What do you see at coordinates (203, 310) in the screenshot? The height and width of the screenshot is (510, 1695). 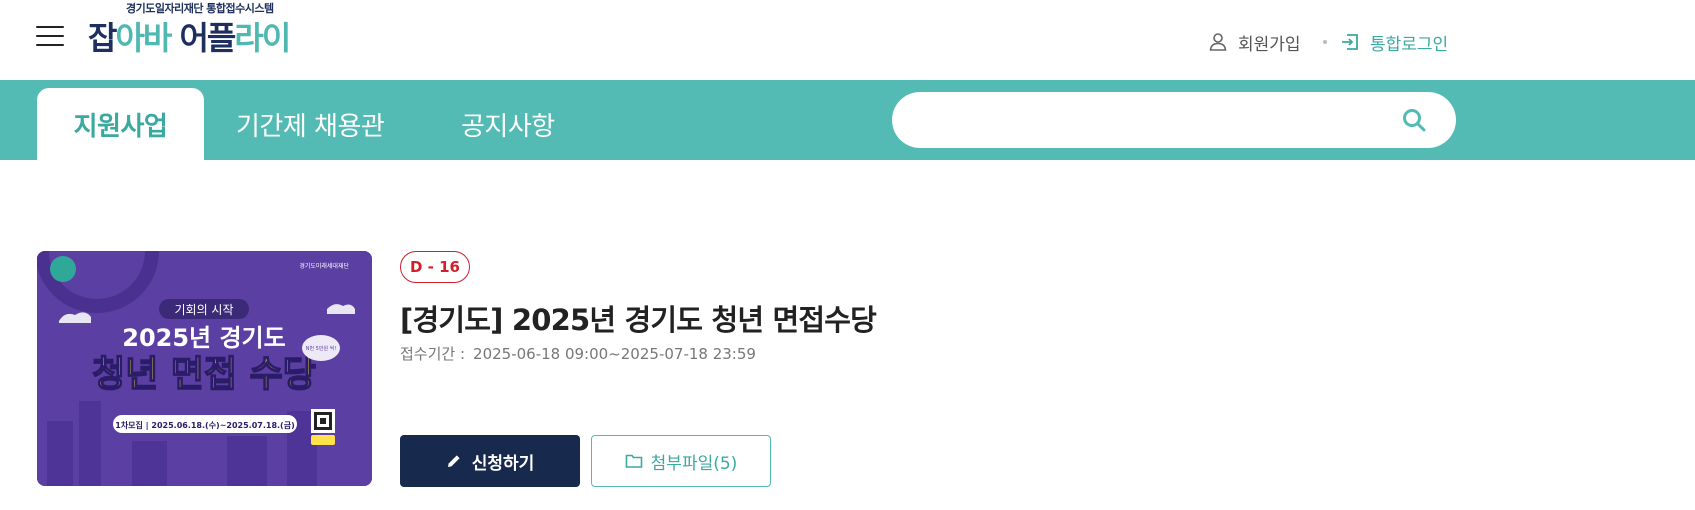 I see `thumbnail-kicker: 기회의 시작` at bounding box center [203, 310].